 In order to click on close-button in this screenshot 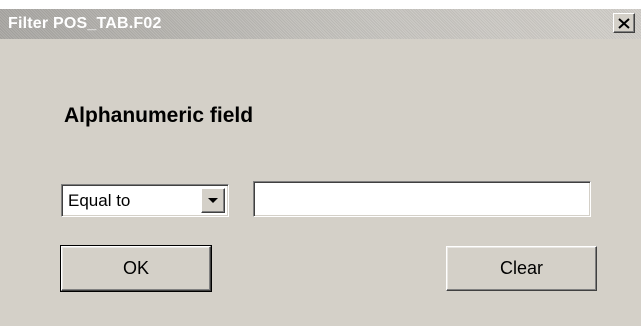, I will do `click(624, 23)`.